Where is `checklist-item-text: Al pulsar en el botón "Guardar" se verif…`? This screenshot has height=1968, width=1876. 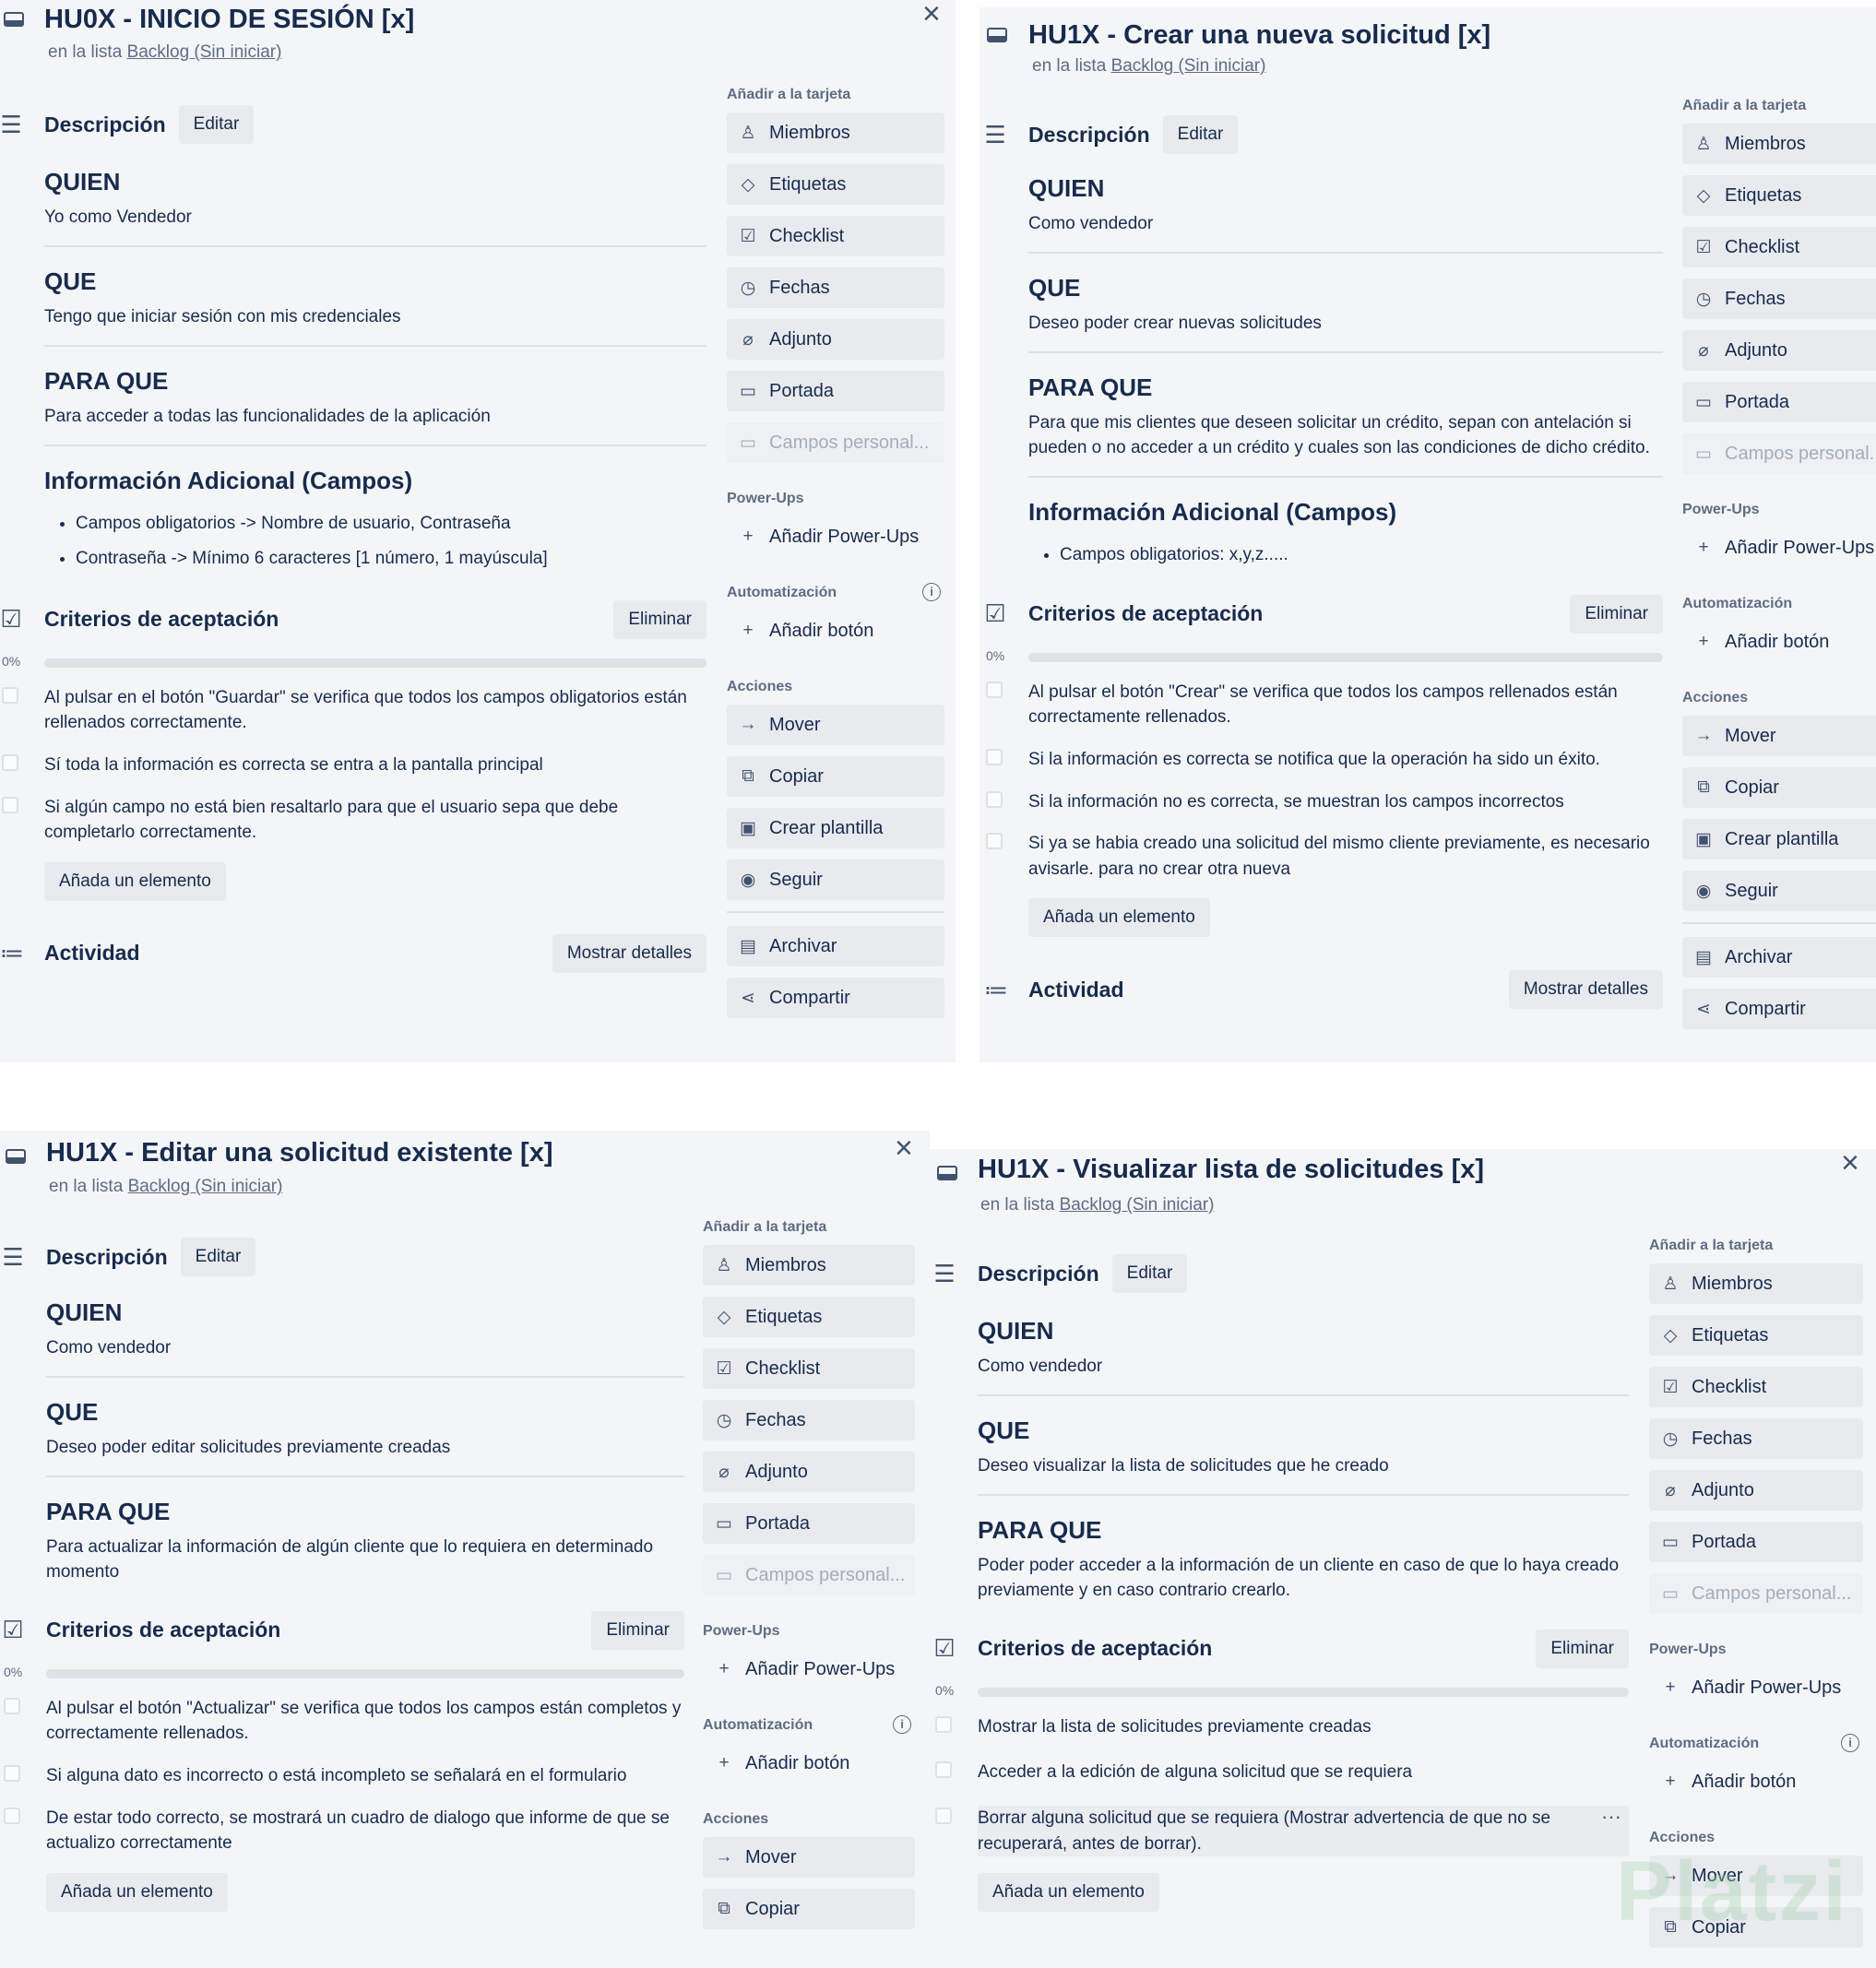 checklist-item-text: Al pulsar en el botón "Guardar" se verif… is located at coordinates (366, 710).